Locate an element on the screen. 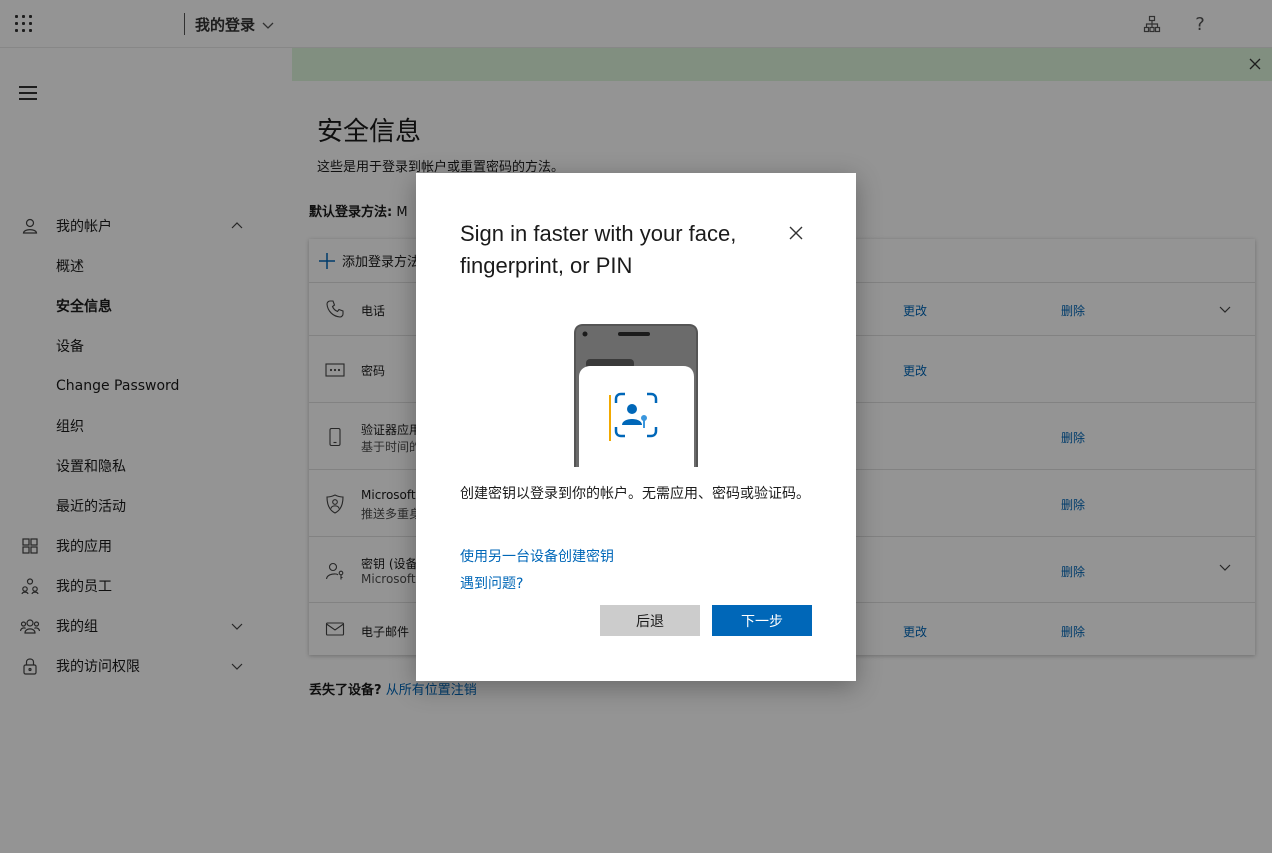 The width and height of the screenshot is (1272, 853). close-icon is located at coordinates (796, 233).